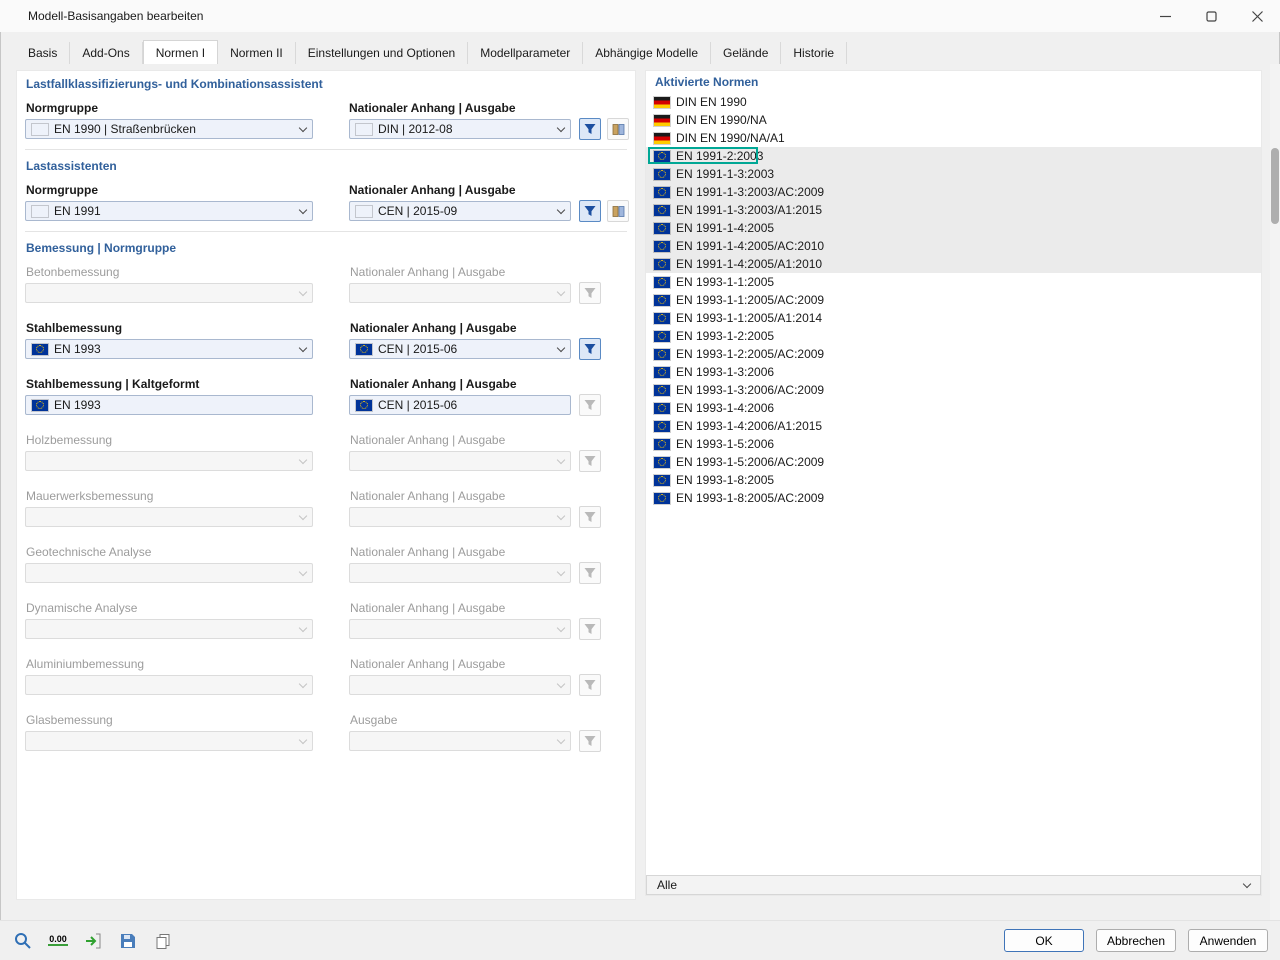  I want to click on scrollbar-thumb, so click(1275, 186).